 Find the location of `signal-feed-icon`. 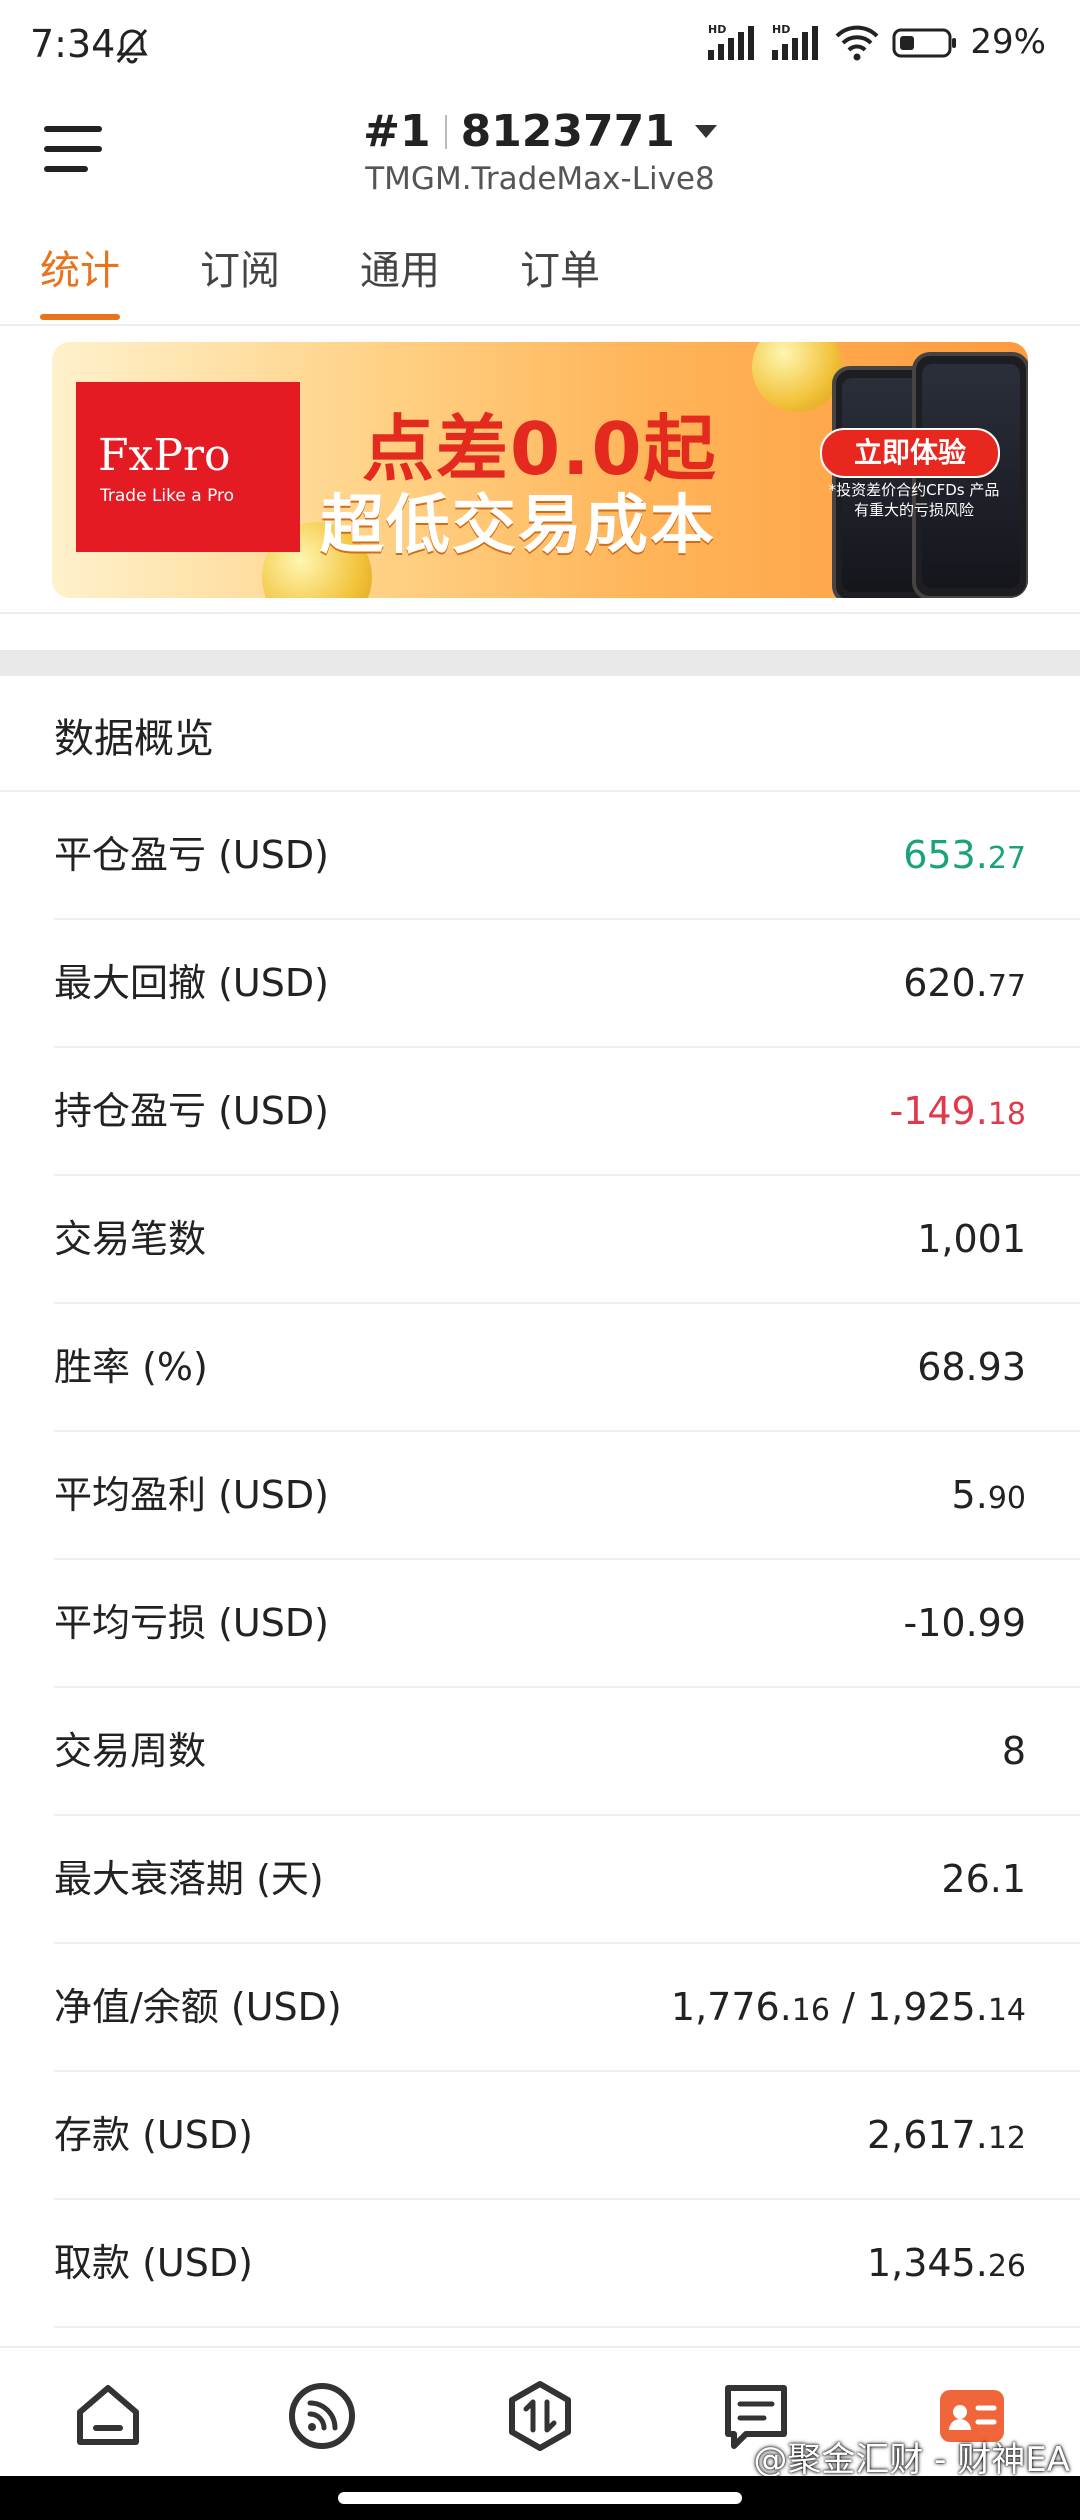

signal-feed-icon is located at coordinates (322, 2416).